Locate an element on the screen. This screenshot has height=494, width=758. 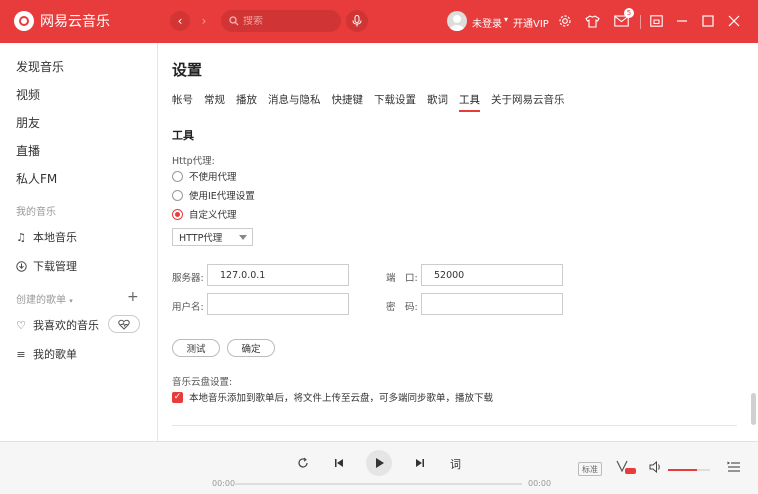
sidebar-item-my-playlist: ≡ 我的歌单 is located at coordinates (45, 354).